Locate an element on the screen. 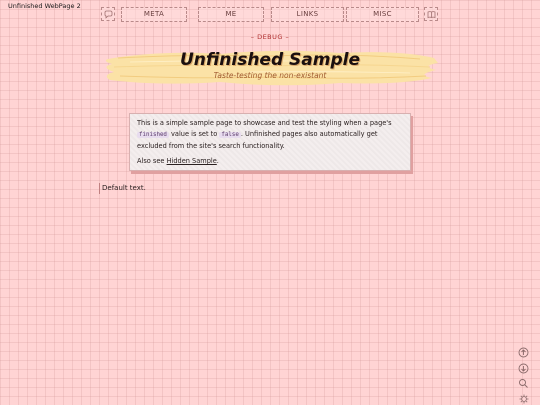 This screenshot has height=405, width=540. window-title: Unfinished WebPage 2 is located at coordinates (44, 6).